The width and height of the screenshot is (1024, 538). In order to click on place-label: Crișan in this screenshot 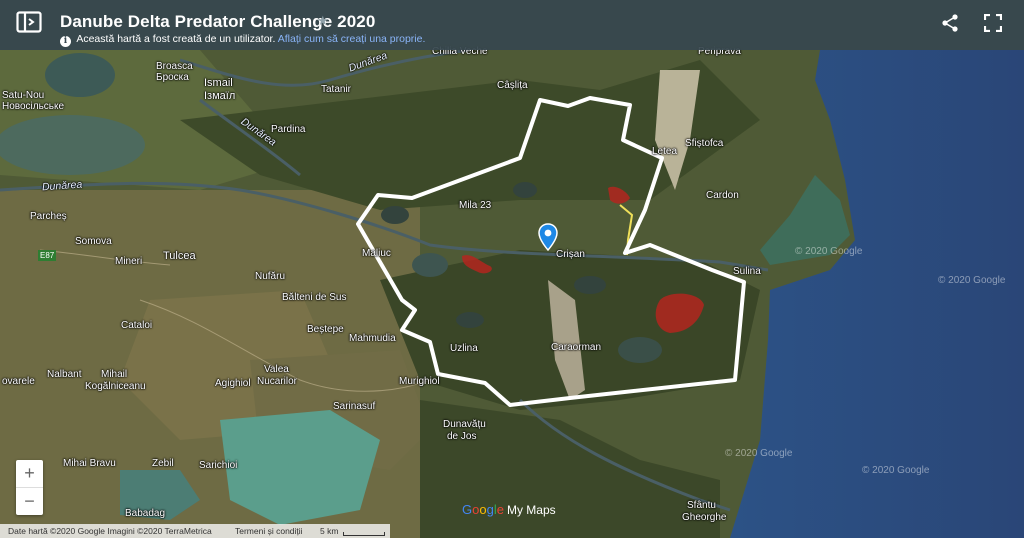, I will do `click(570, 254)`.